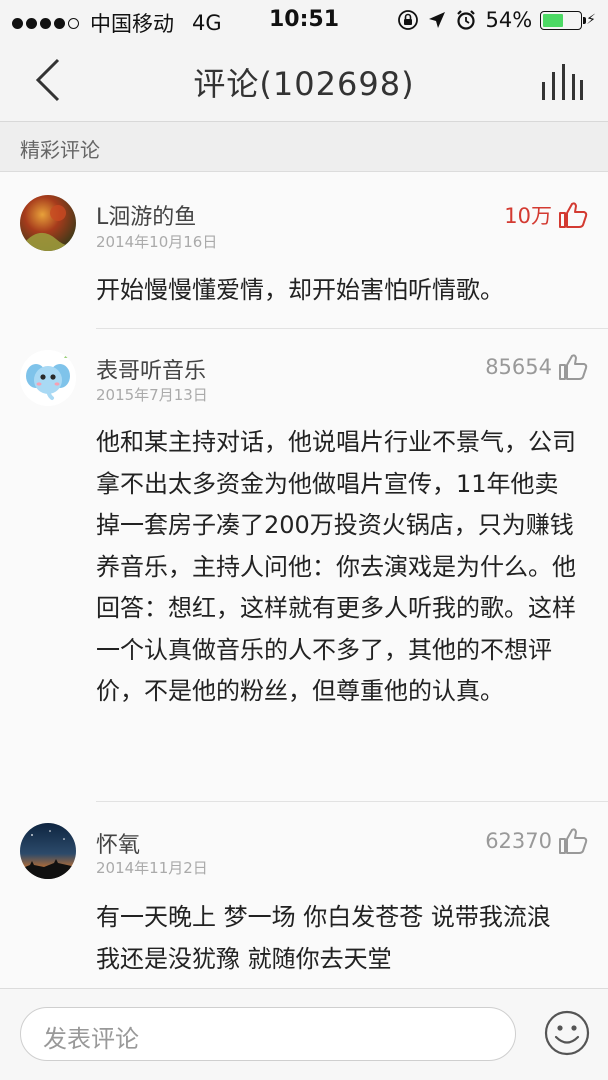 The height and width of the screenshot is (1080, 608). I want to click on smiley-face-icon, so click(567, 1033).